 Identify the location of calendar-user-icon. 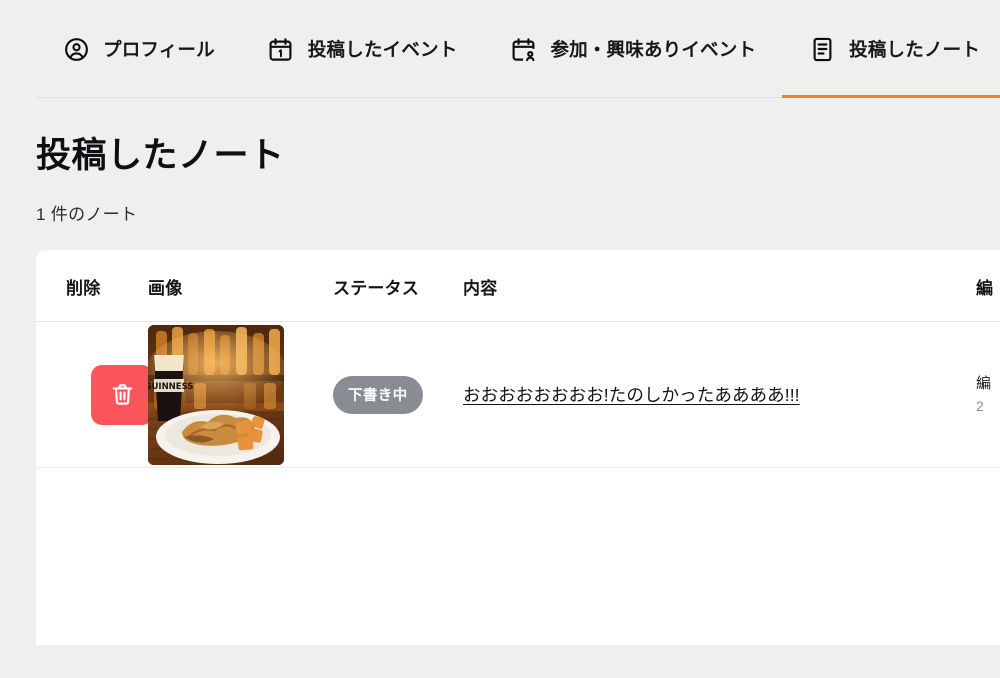
(523, 49).